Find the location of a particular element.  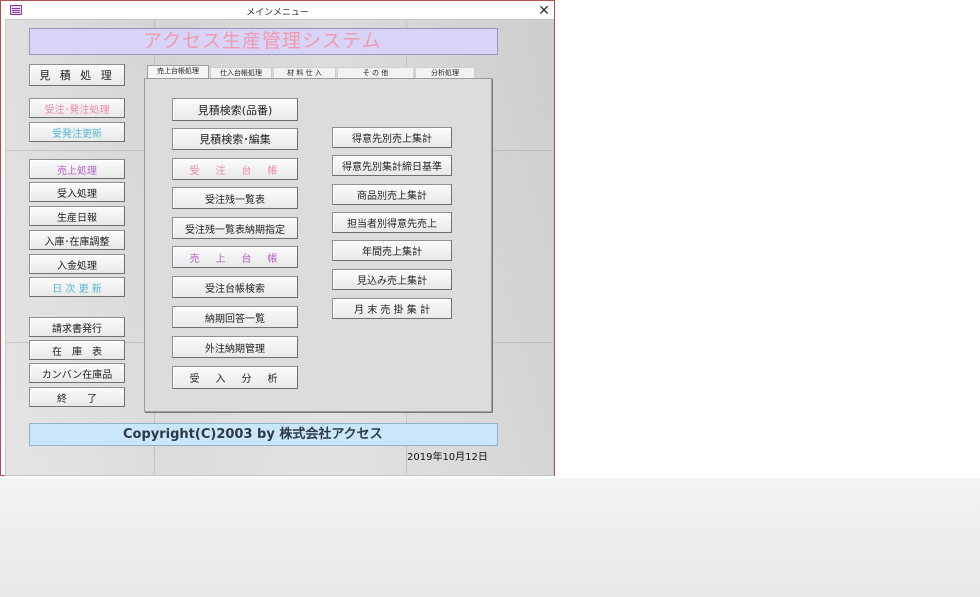

tab-materials: 材 料 仕 入 is located at coordinates (304, 72).